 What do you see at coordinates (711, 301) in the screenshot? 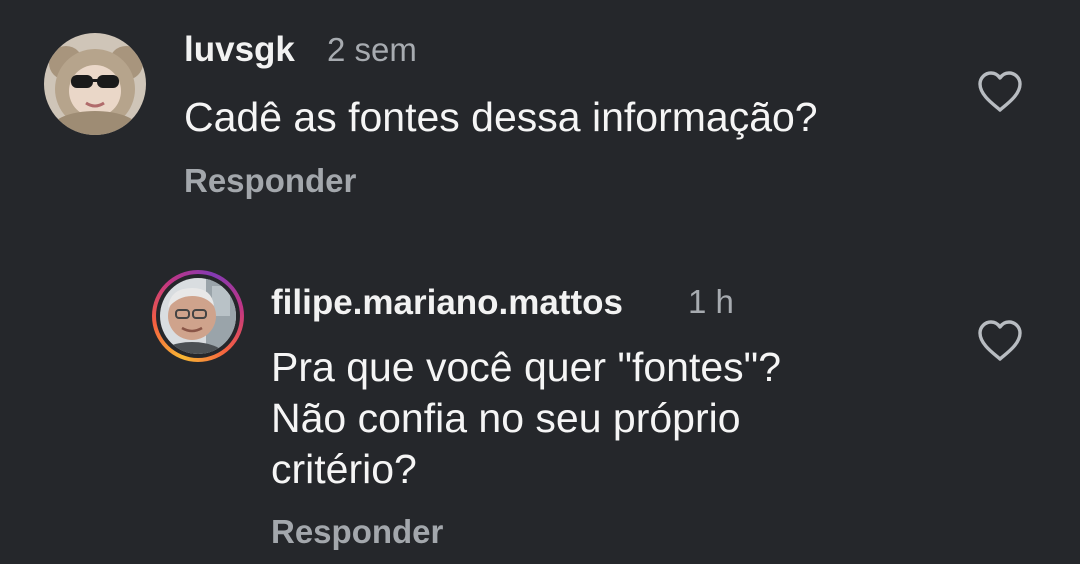
I see `comment-timestamp: 1 h` at bounding box center [711, 301].